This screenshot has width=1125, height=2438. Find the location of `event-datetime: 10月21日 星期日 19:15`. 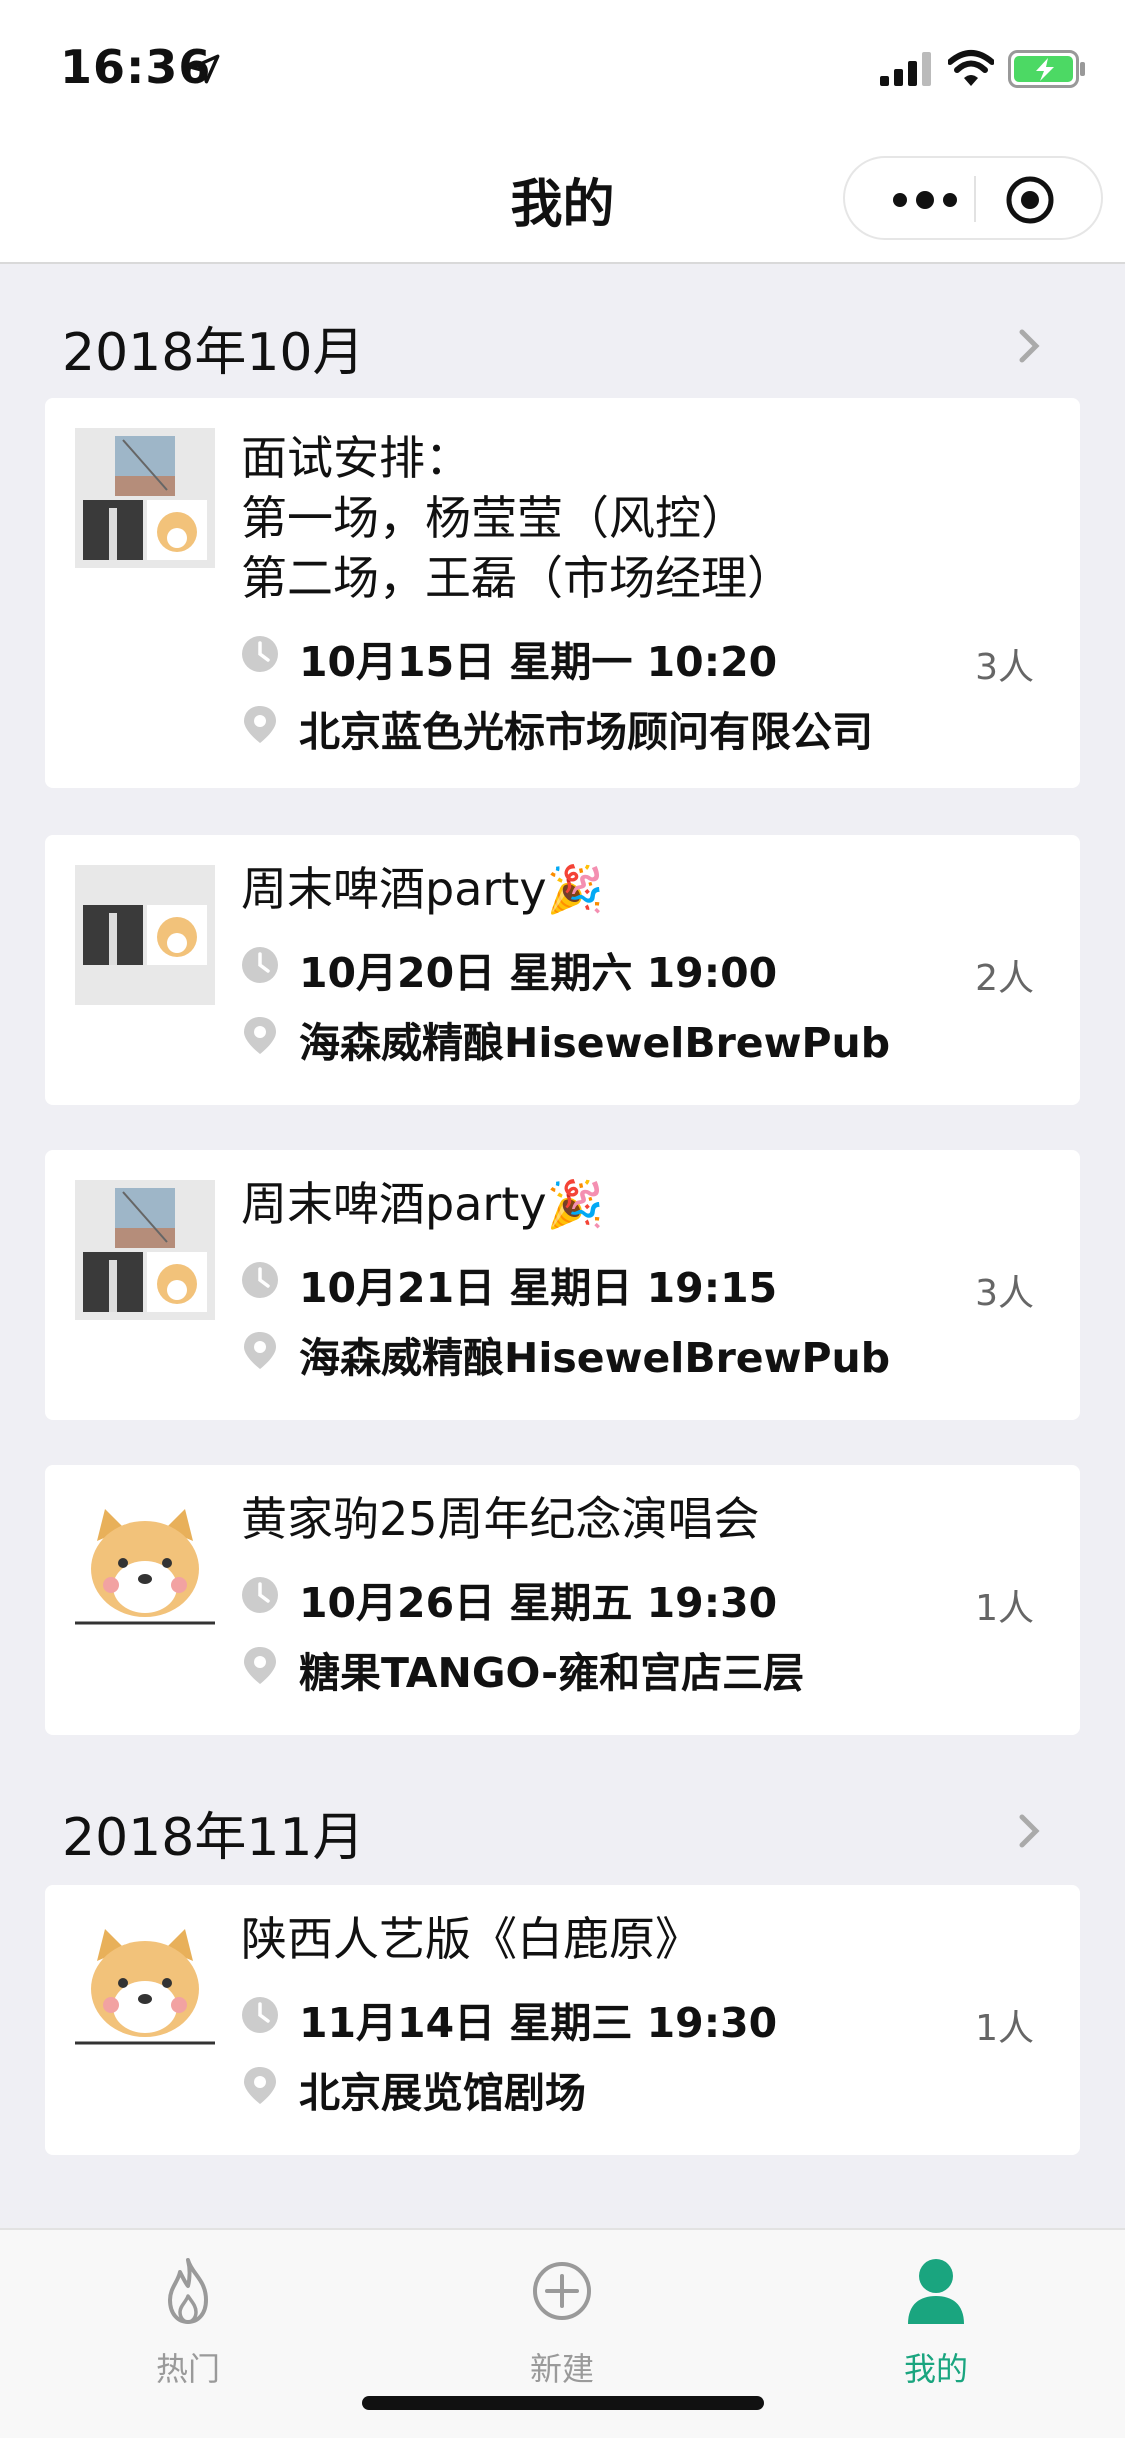

event-datetime: 10月21日 星期日 19:15 is located at coordinates (538, 1288).